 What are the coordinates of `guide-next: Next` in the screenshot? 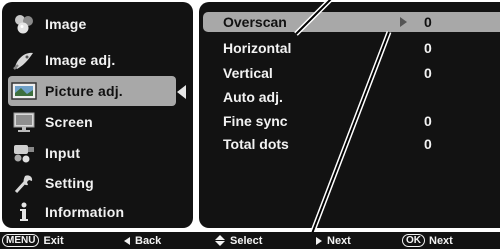 It's located at (333, 240).